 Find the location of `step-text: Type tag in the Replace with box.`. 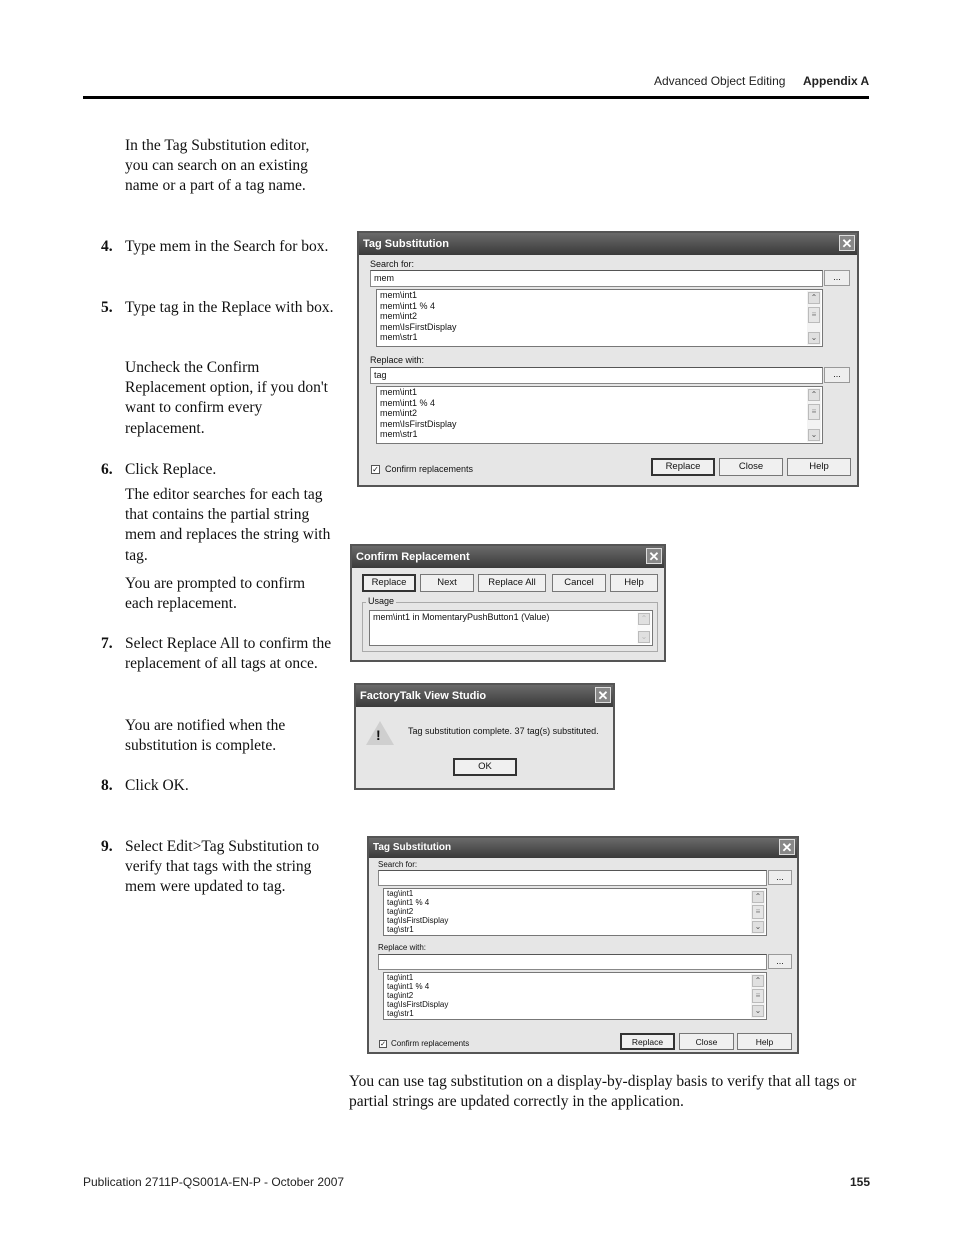

step-text: Type tag in the Replace with box. is located at coordinates (229, 307).